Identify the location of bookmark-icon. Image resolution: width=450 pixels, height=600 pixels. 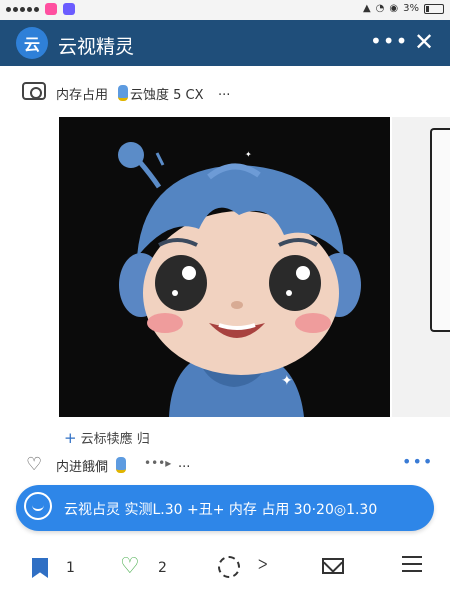
(40, 568).